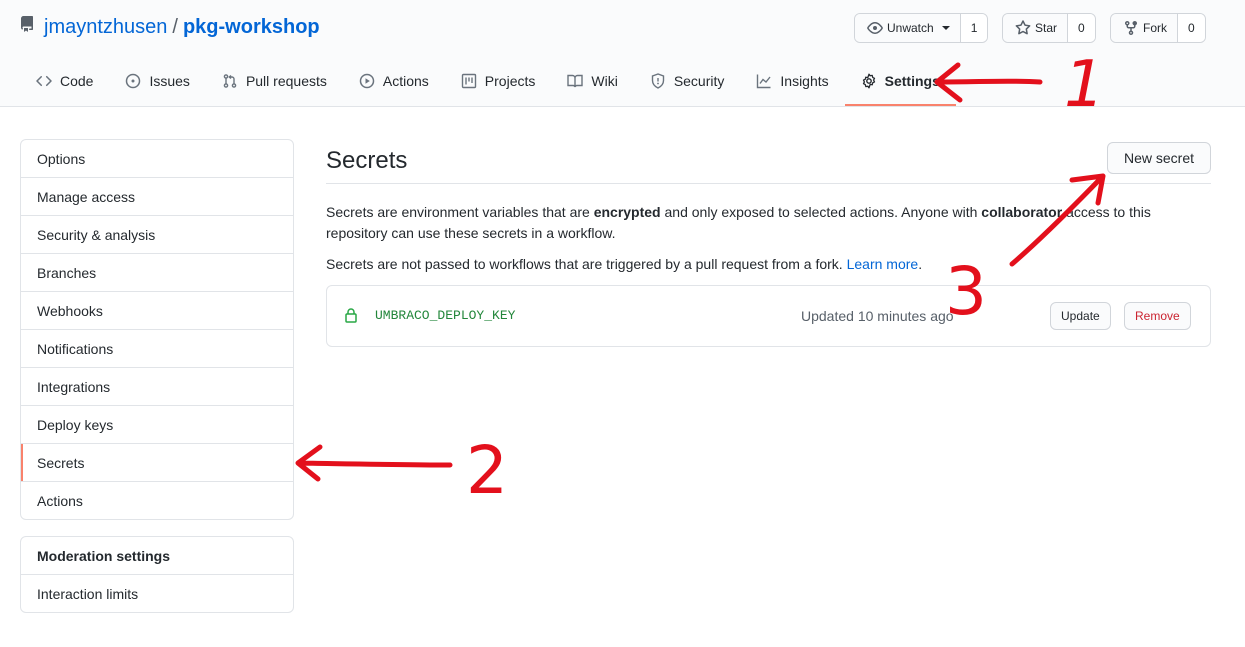 The image size is (1245, 647). What do you see at coordinates (1191, 28) in the screenshot?
I see `forks-count: 0` at bounding box center [1191, 28].